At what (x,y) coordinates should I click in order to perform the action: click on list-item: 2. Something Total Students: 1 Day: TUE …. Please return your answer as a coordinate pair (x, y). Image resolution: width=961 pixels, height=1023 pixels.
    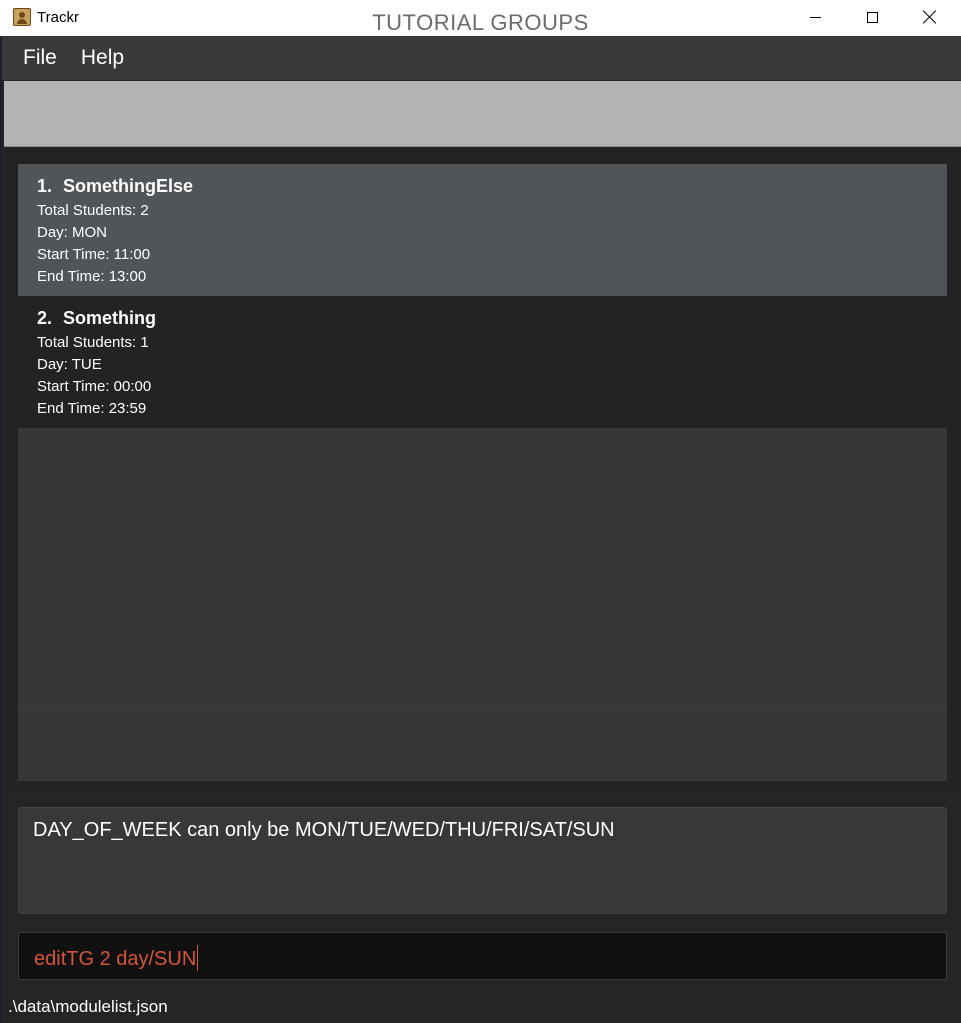
    Looking at the image, I should click on (482, 362).